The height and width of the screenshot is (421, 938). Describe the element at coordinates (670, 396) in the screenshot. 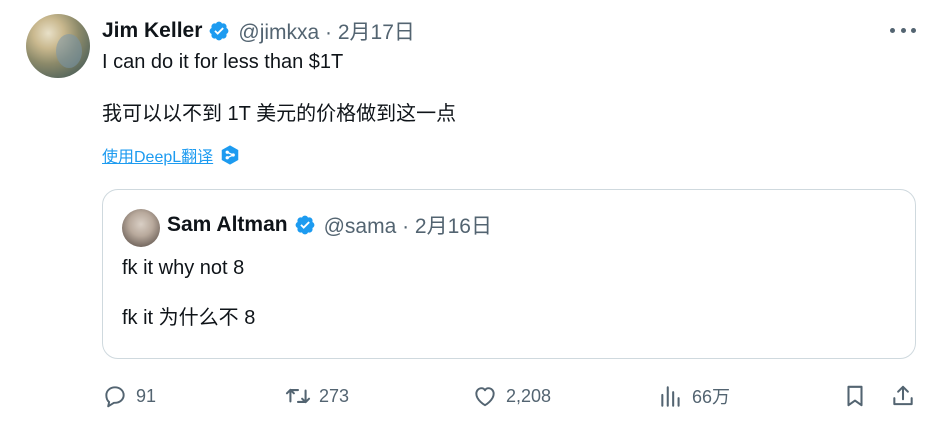

I see `views-icon` at that location.